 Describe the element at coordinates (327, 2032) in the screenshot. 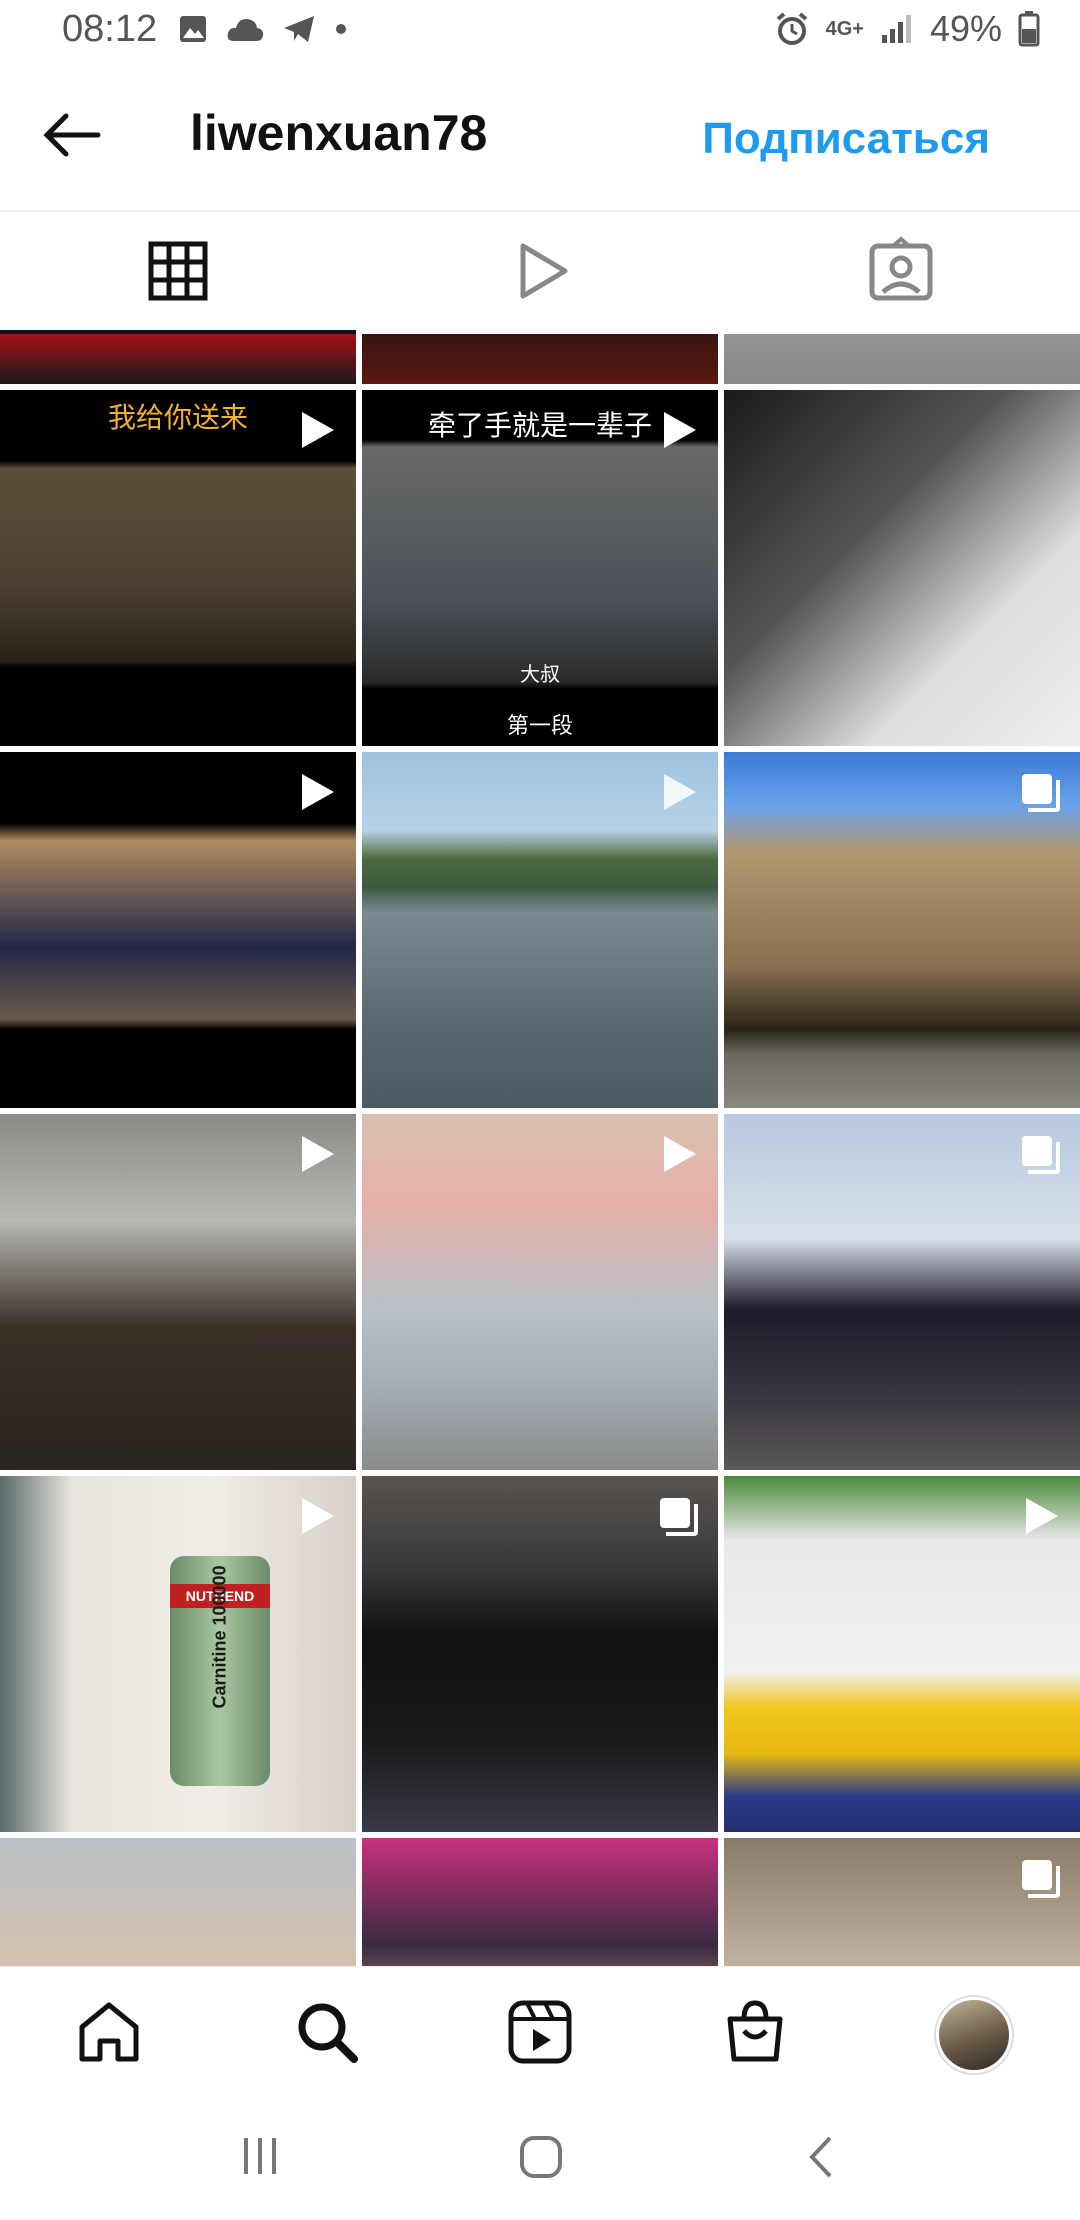

I see `search-icon` at that location.